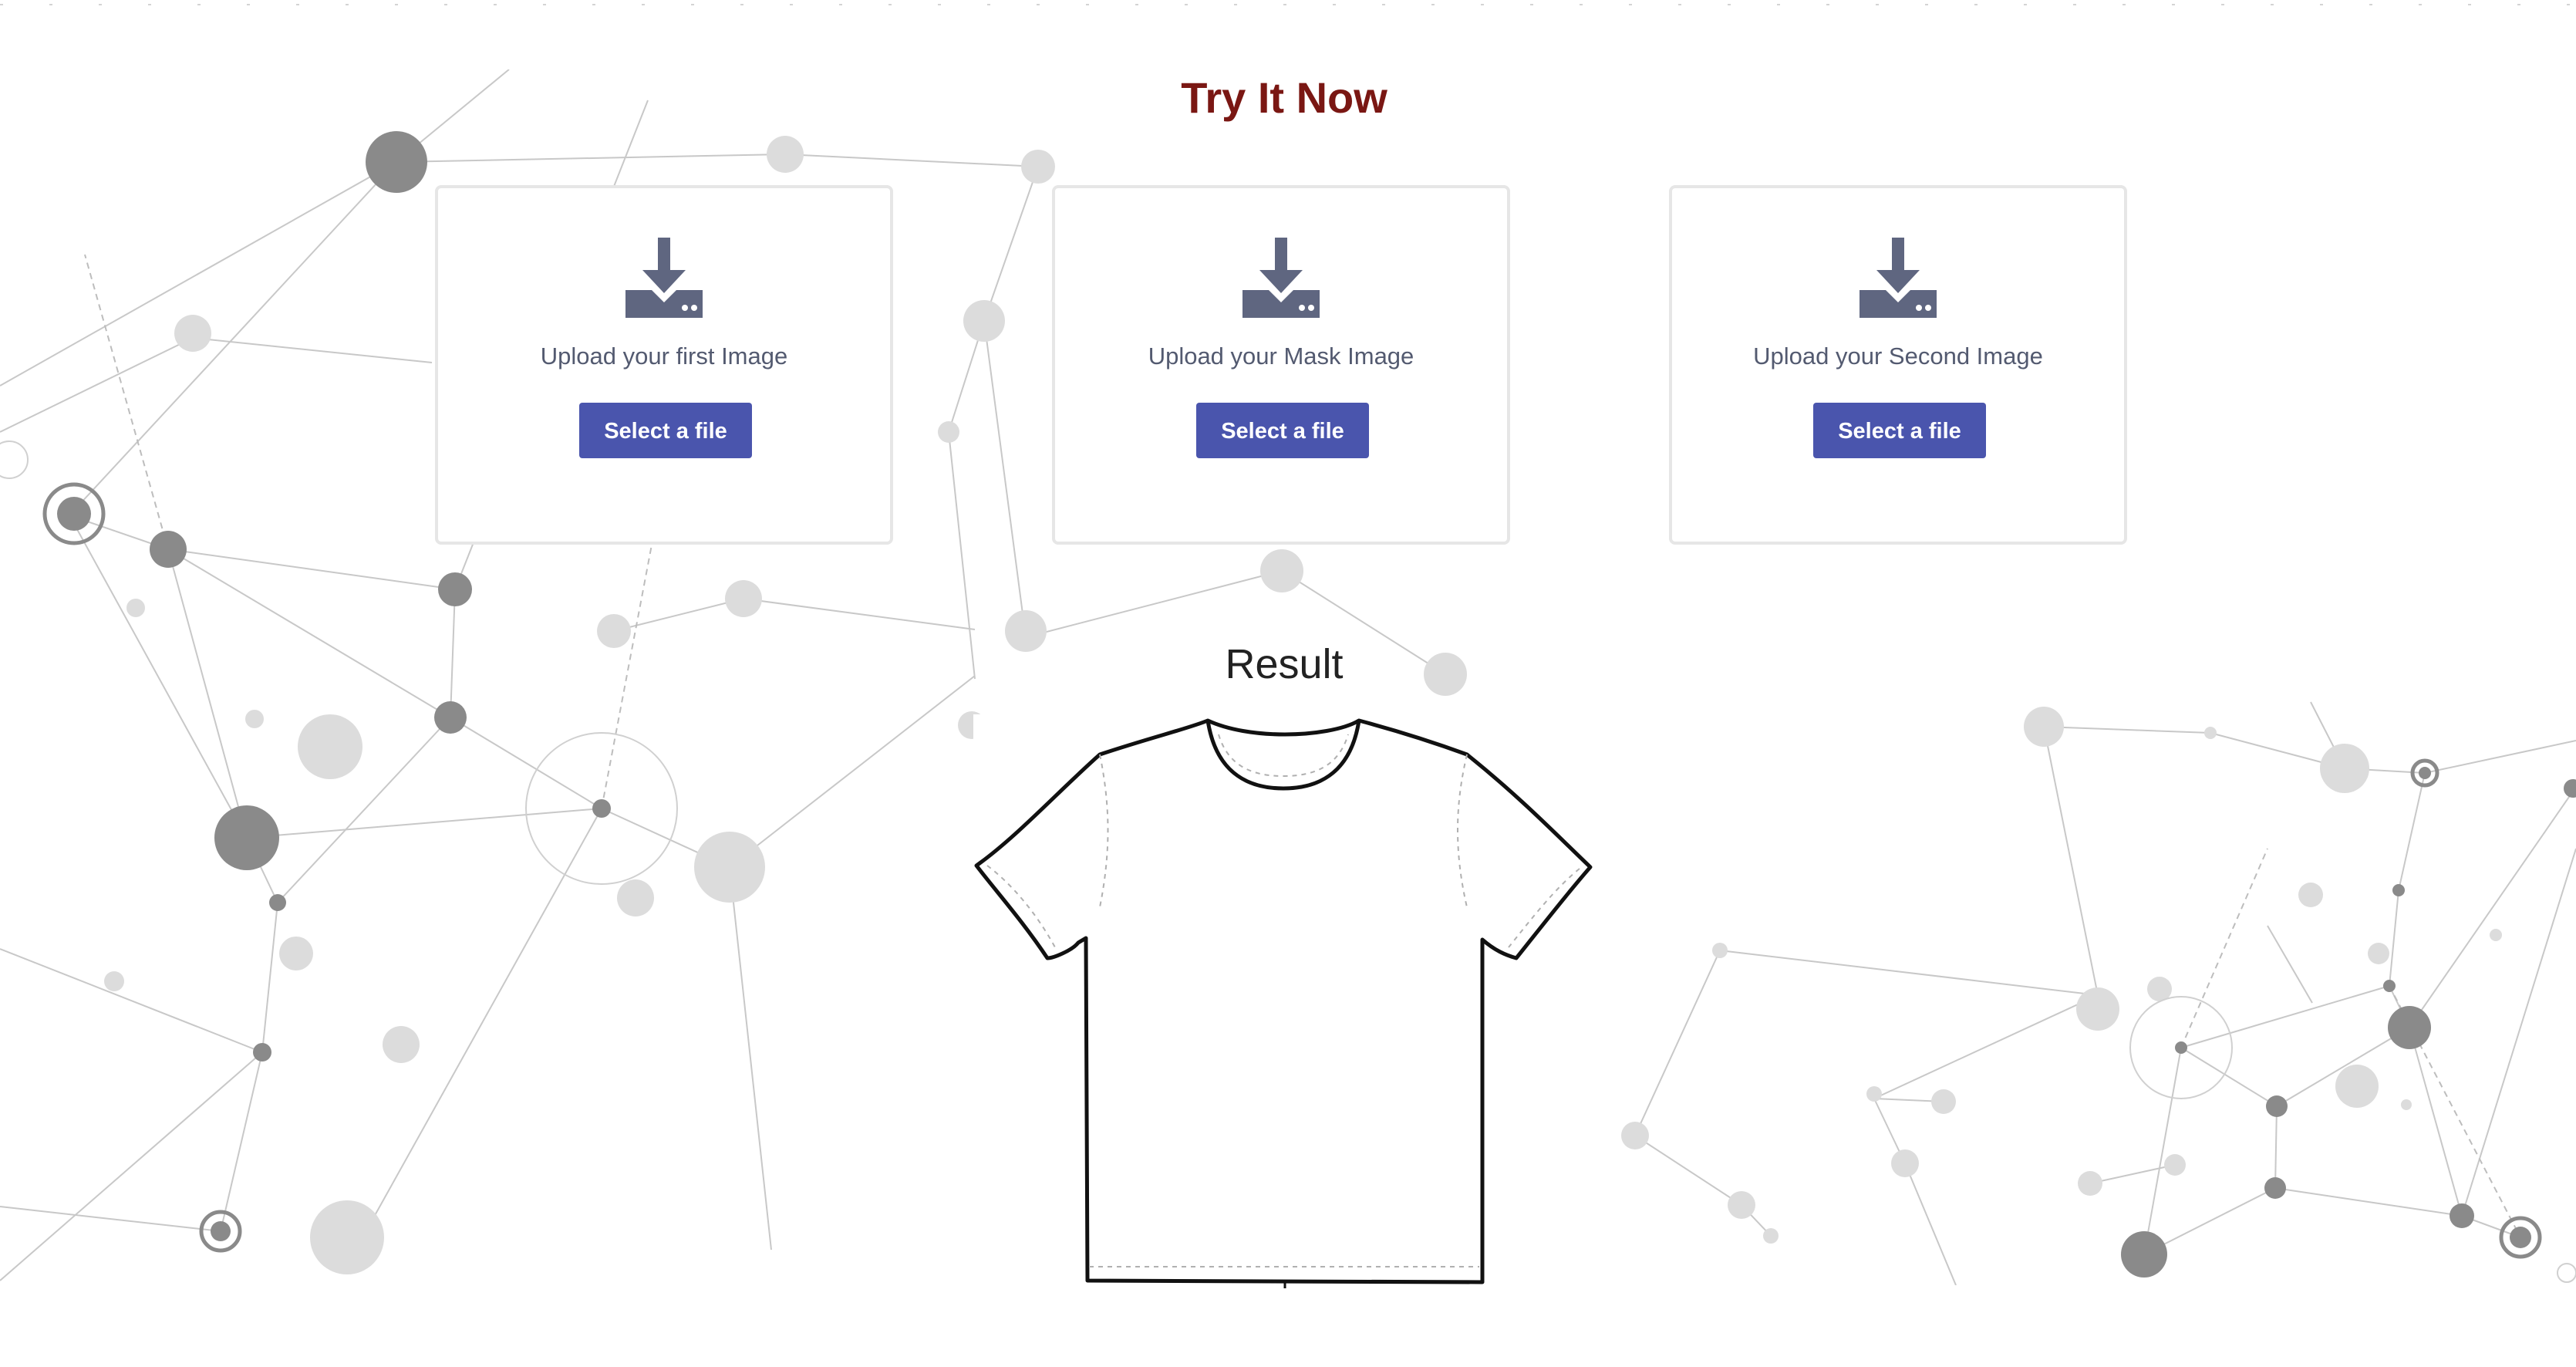  Describe the element at coordinates (664, 356) in the screenshot. I see `upload-first-image-label: Upload your first Image` at that location.